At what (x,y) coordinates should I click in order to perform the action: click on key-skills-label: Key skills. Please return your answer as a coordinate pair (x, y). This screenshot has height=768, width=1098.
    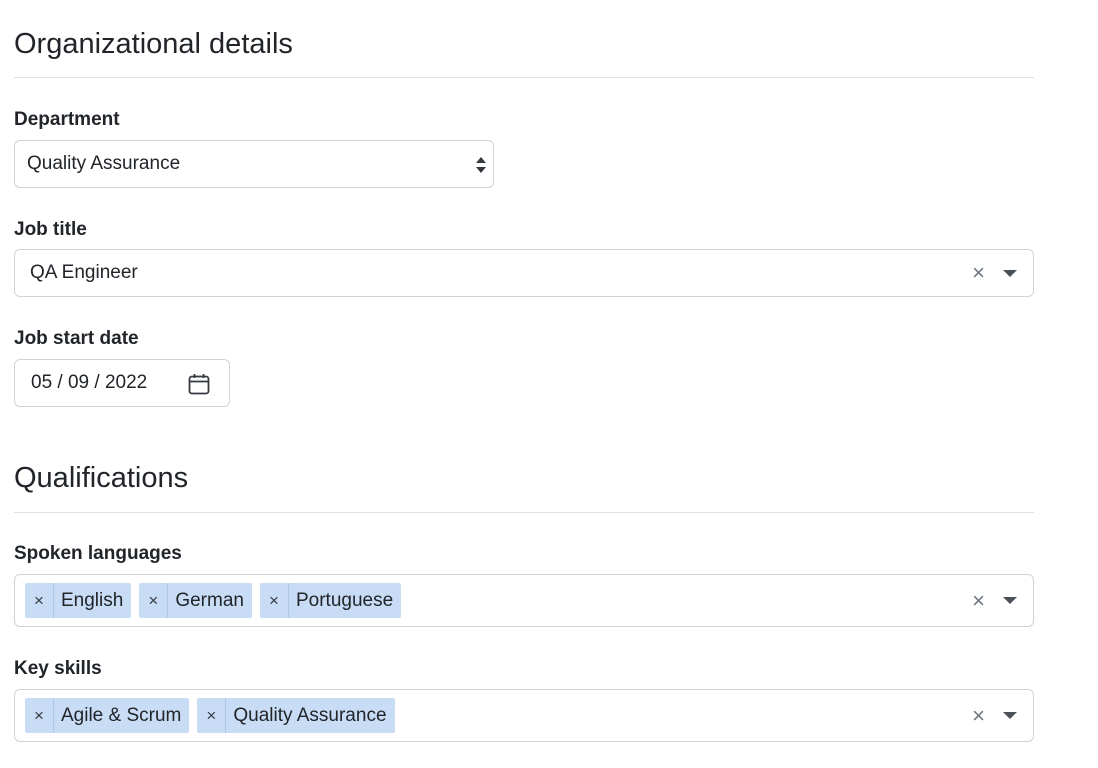
    Looking at the image, I should click on (58, 668).